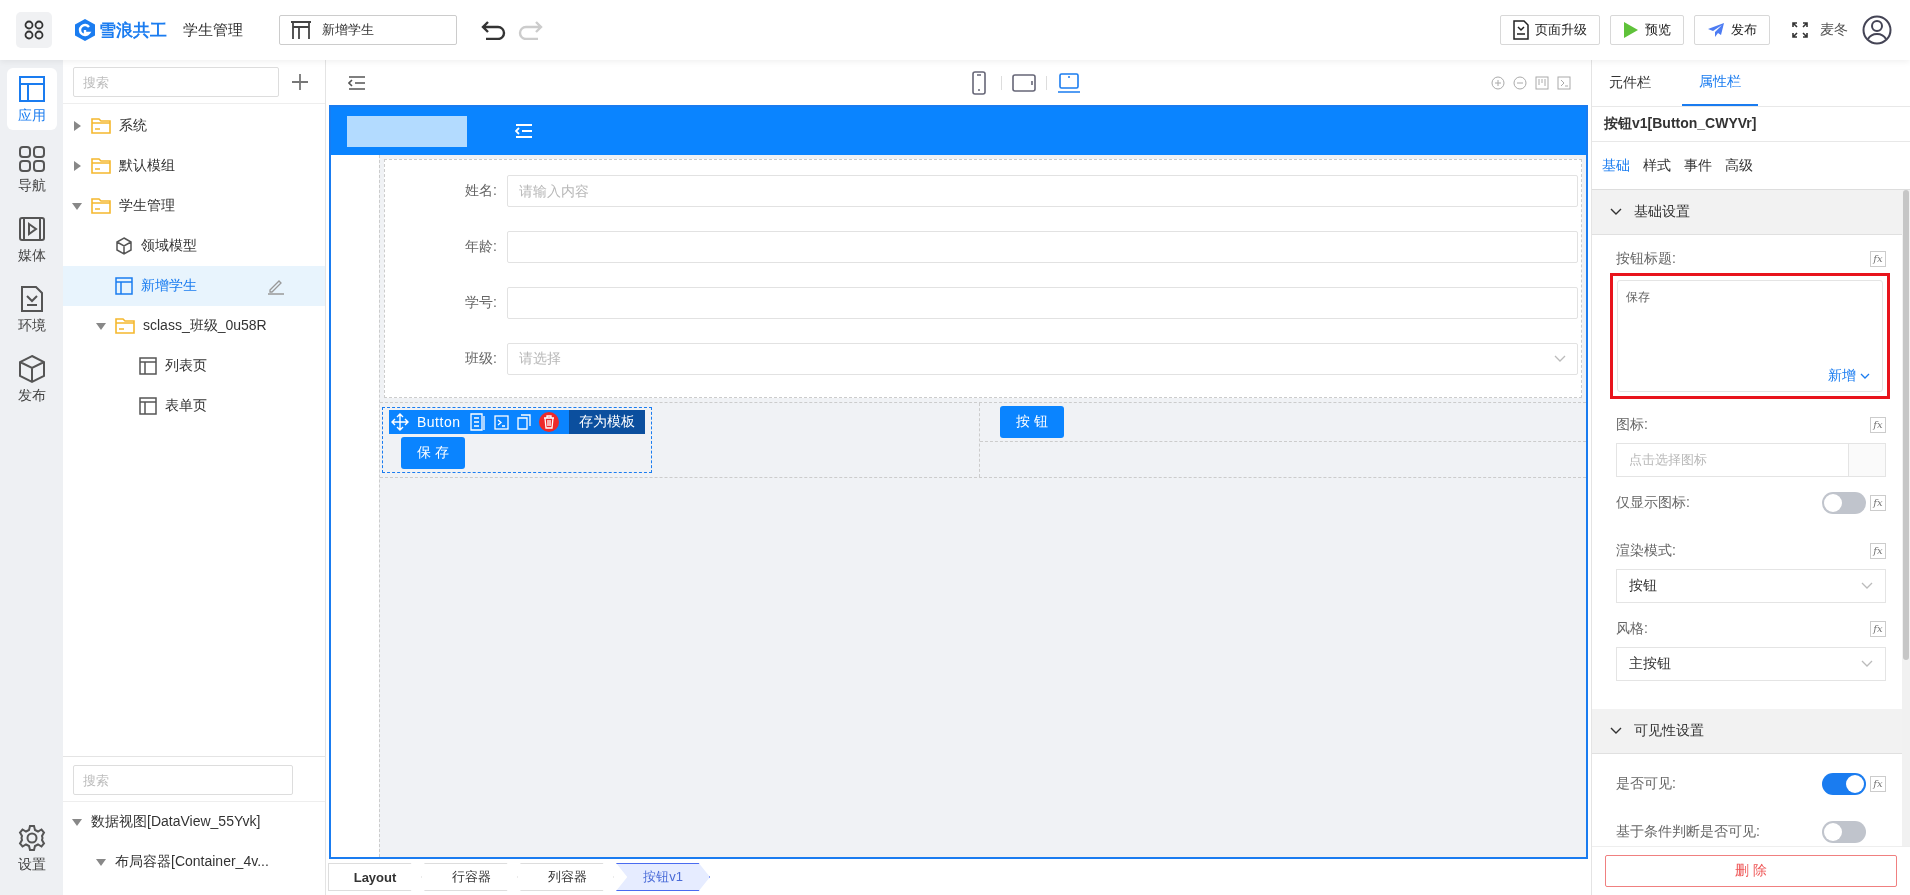  Describe the element at coordinates (169, 246) in the screenshot. I see `tree-item-label: 领域模型` at that location.